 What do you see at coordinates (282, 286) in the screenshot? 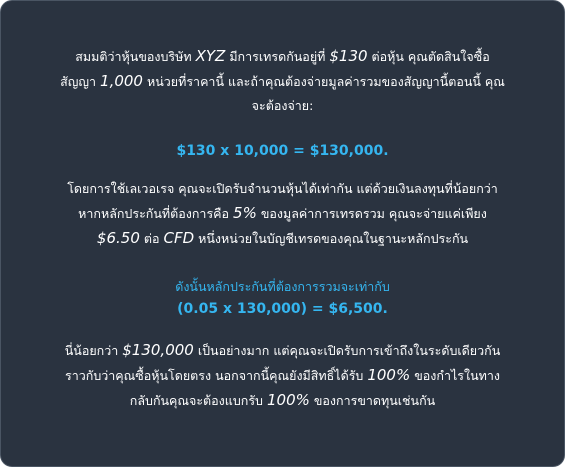
I see `margin-label: ดังนั้นหลักประกันที่ต้องการรวมจะเท่ากับ` at bounding box center [282, 286].